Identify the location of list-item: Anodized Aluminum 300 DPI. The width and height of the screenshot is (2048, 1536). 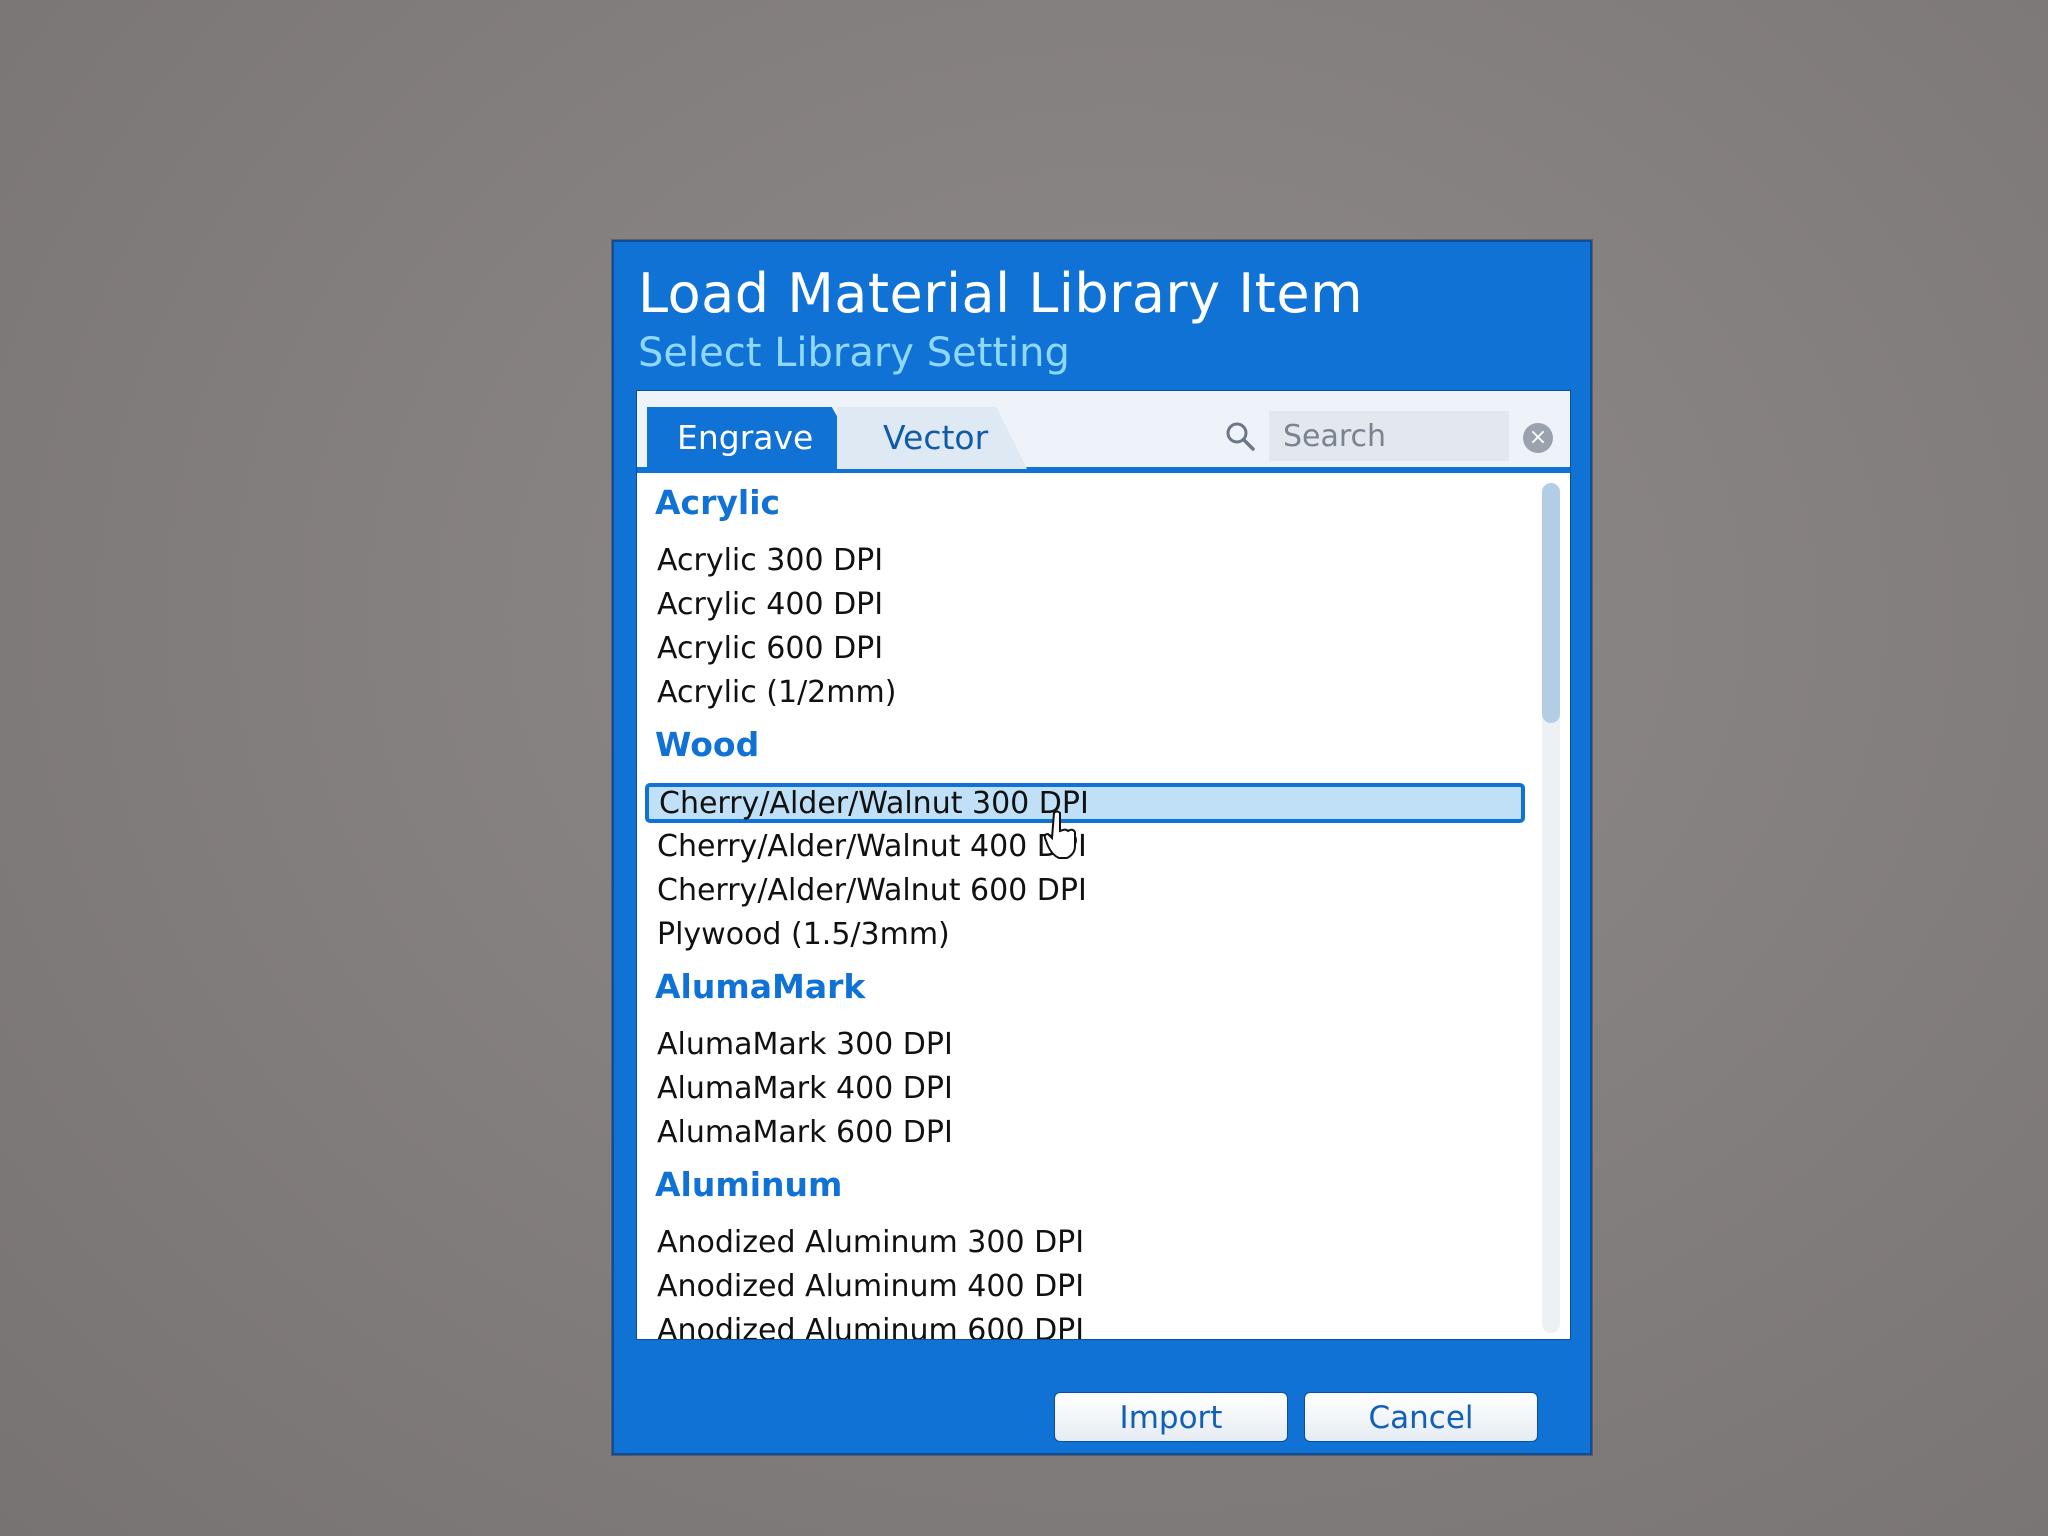
(1086, 1243).